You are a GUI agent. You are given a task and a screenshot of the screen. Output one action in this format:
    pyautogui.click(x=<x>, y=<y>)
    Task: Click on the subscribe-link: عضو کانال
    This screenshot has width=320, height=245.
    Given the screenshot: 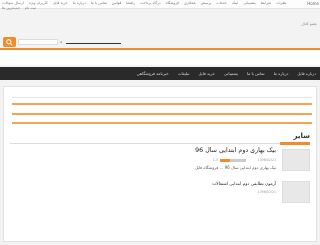 What is the action you would take?
    pyautogui.click(x=309, y=24)
    